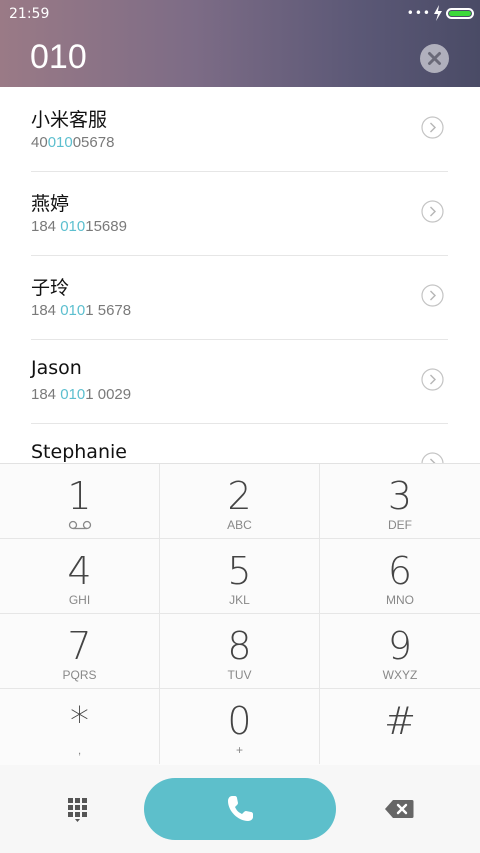 This screenshot has height=853, width=480. What do you see at coordinates (80, 525) in the screenshot?
I see `voicemail-icon` at bounding box center [80, 525].